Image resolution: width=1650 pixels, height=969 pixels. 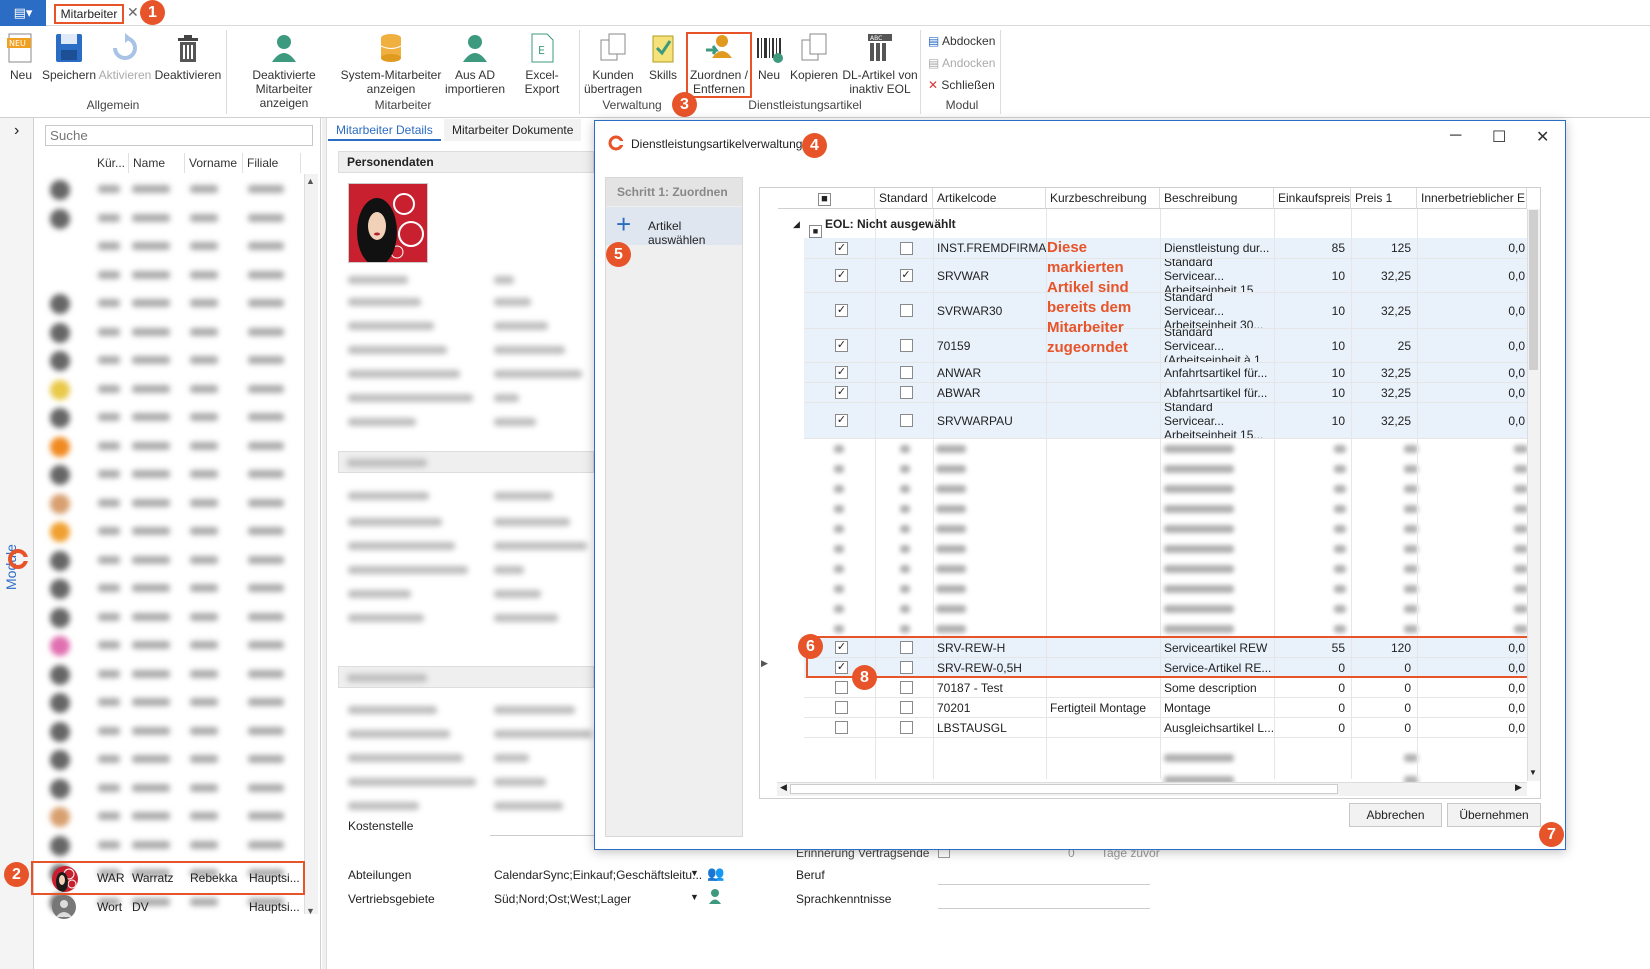 What do you see at coordinates (157, 163) in the screenshot?
I see `col-name: Name` at bounding box center [157, 163].